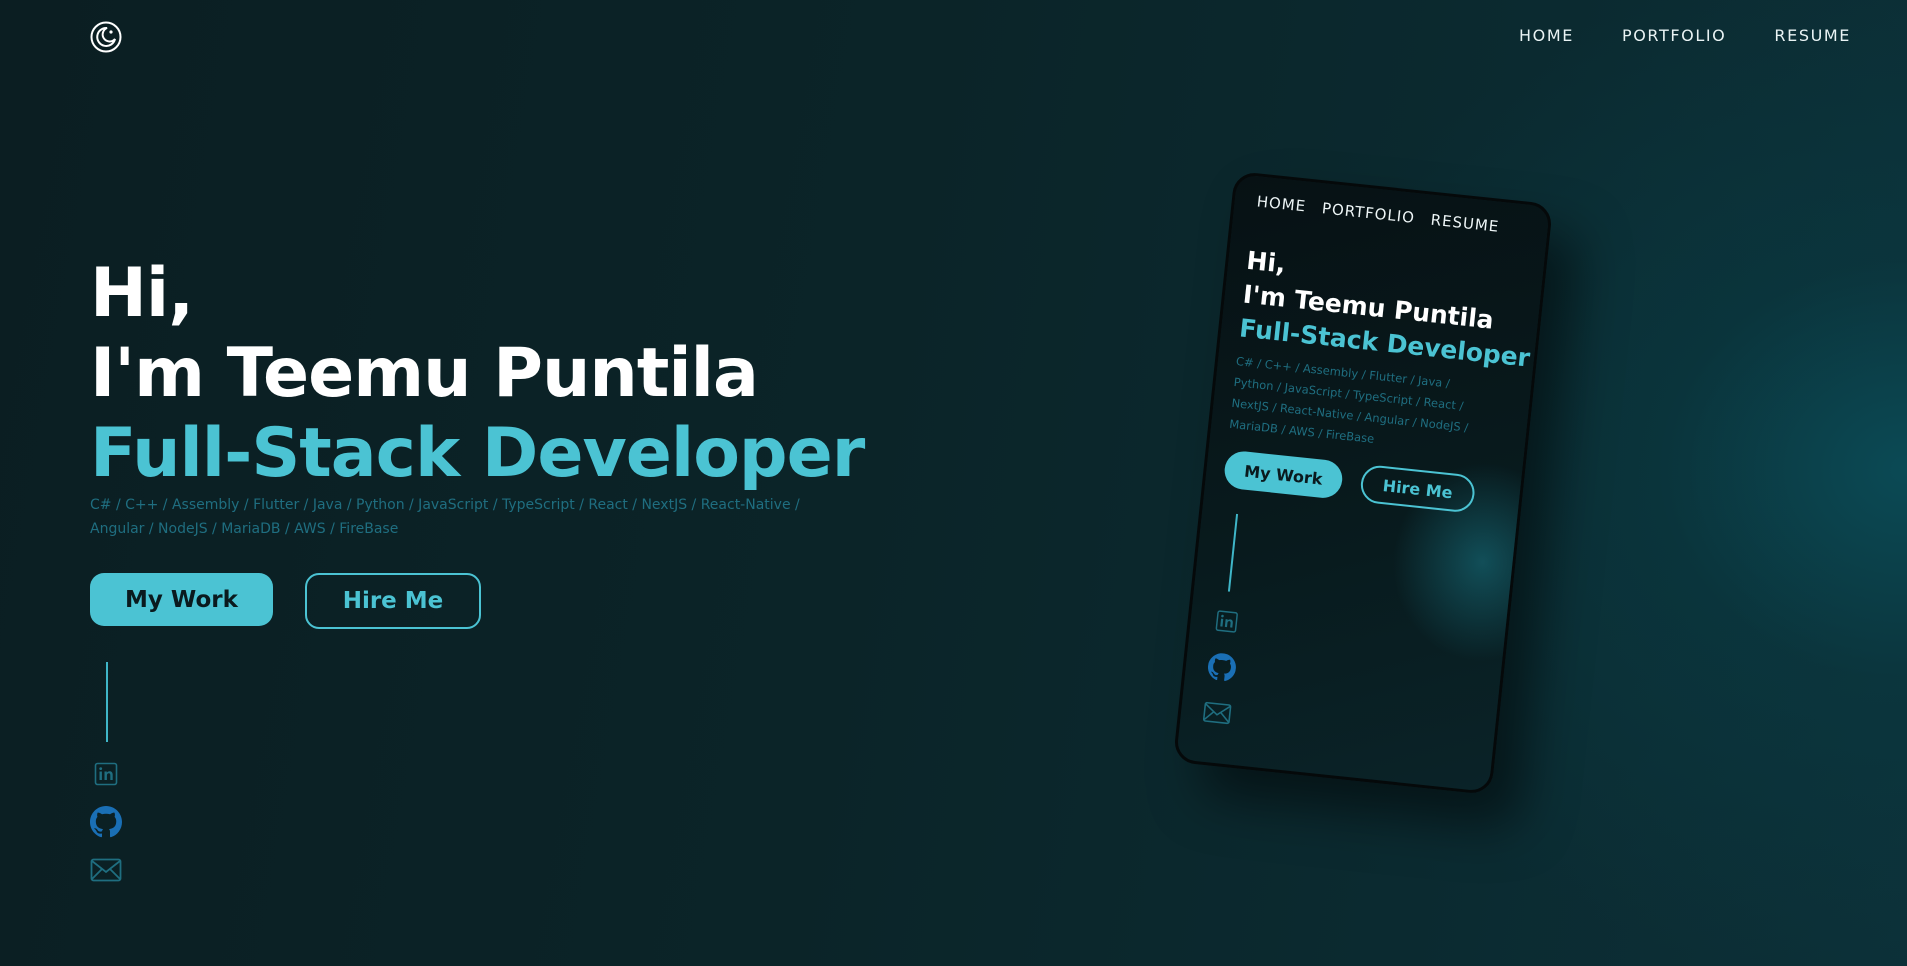 Image resolution: width=1907 pixels, height=966 pixels. I want to click on phone-github-icon, so click(1222, 667).